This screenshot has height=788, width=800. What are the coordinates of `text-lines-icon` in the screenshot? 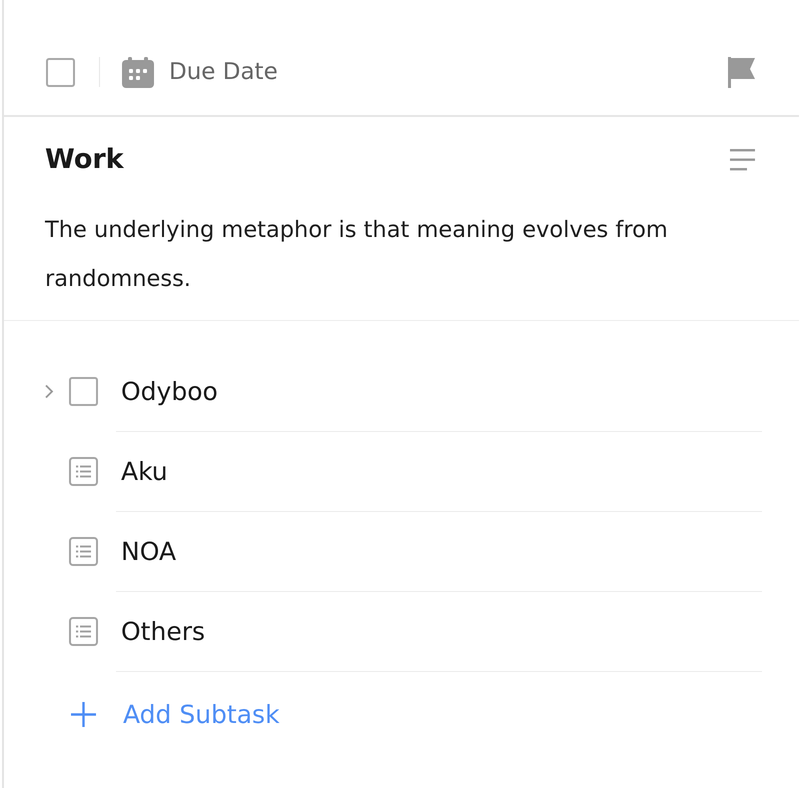 It's located at (742, 160).